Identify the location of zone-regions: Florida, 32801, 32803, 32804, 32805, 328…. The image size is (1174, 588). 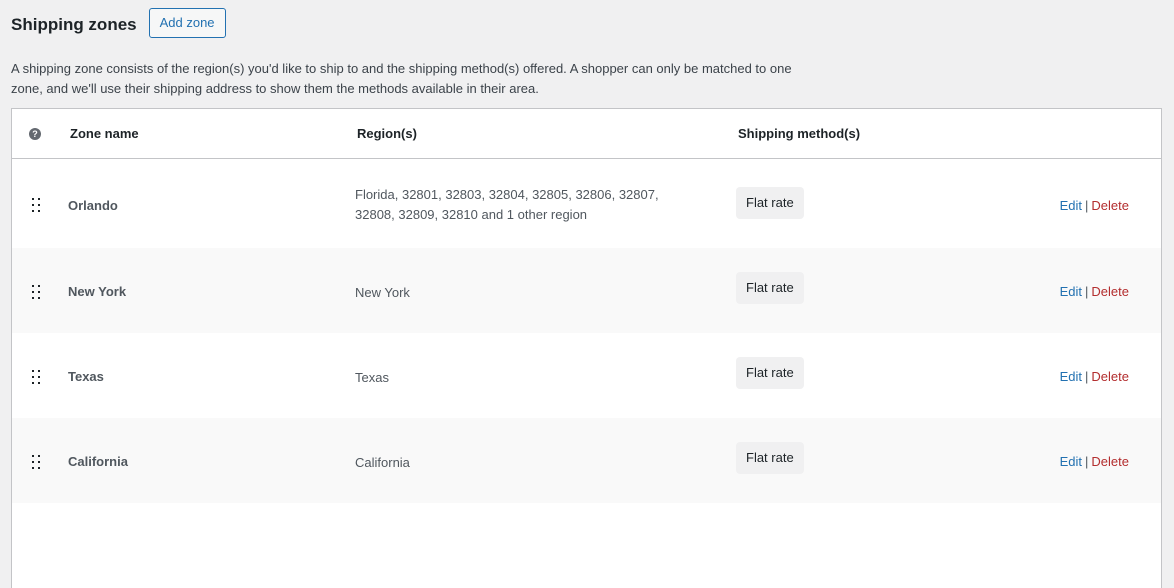
(507, 204).